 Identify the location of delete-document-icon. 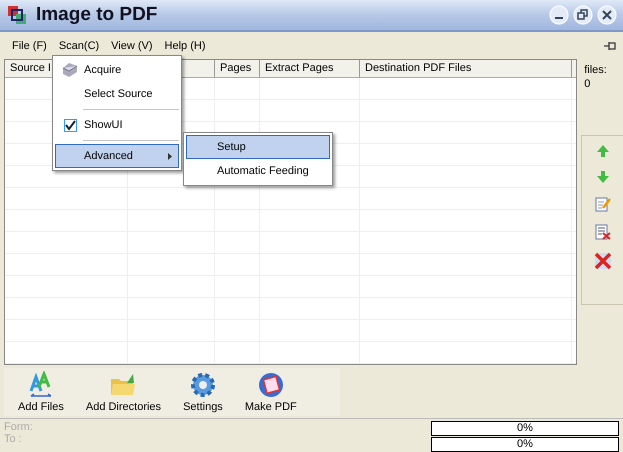
(602, 232).